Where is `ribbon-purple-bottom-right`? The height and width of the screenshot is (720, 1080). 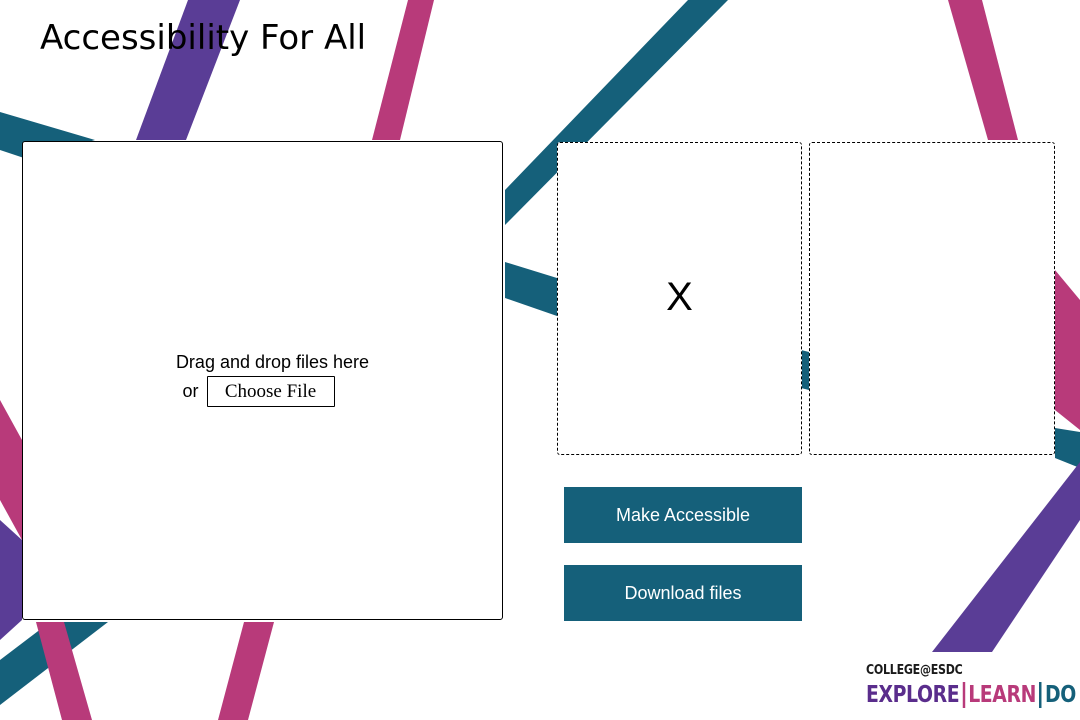
ribbon-purple-bottom-right is located at coordinates (1006, 557).